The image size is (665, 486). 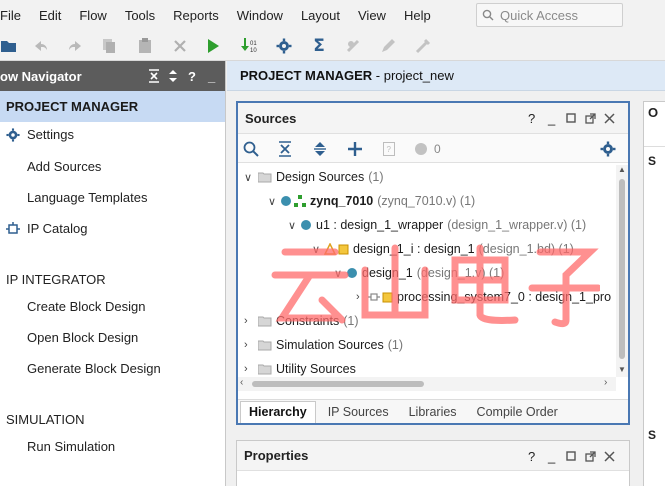 I want to click on tree-row-design-1: ∨ design_1 (design_1.v) (1), so click(x=419, y=273).